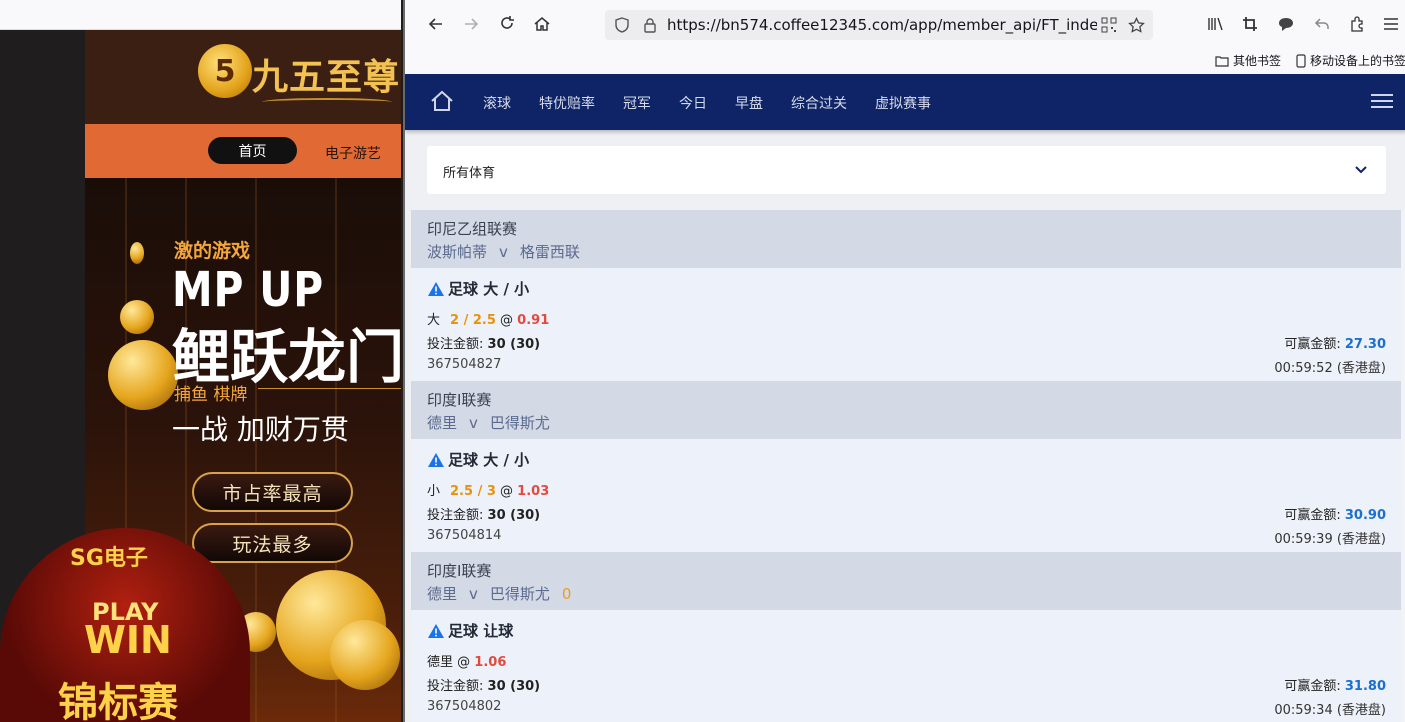 The image size is (1405, 722). Describe the element at coordinates (1403, 466) in the screenshot. I see `scrollbar` at that location.